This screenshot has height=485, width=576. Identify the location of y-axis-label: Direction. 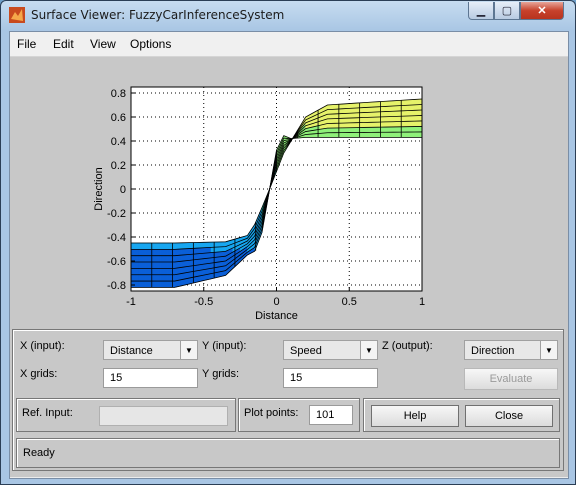
(99, 188).